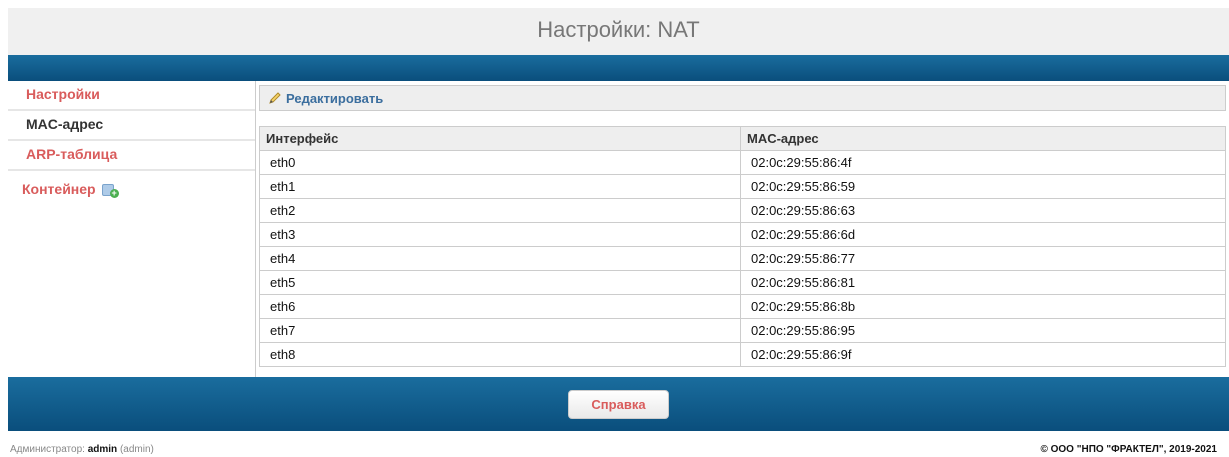  I want to click on interface-cell: eth5, so click(500, 282).